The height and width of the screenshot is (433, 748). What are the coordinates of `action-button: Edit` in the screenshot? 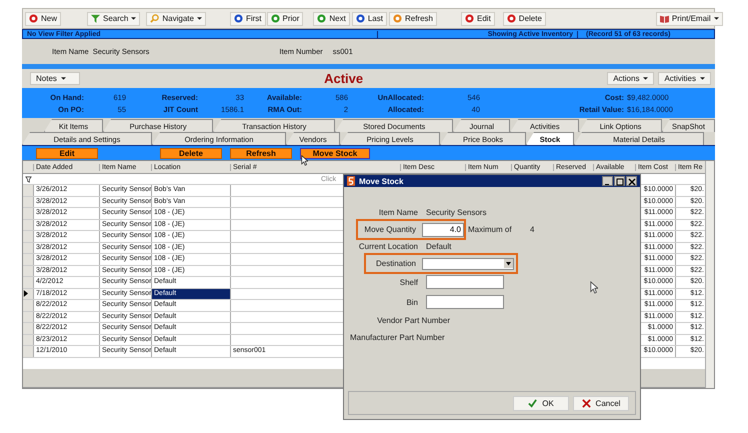 It's located at (67, 153).